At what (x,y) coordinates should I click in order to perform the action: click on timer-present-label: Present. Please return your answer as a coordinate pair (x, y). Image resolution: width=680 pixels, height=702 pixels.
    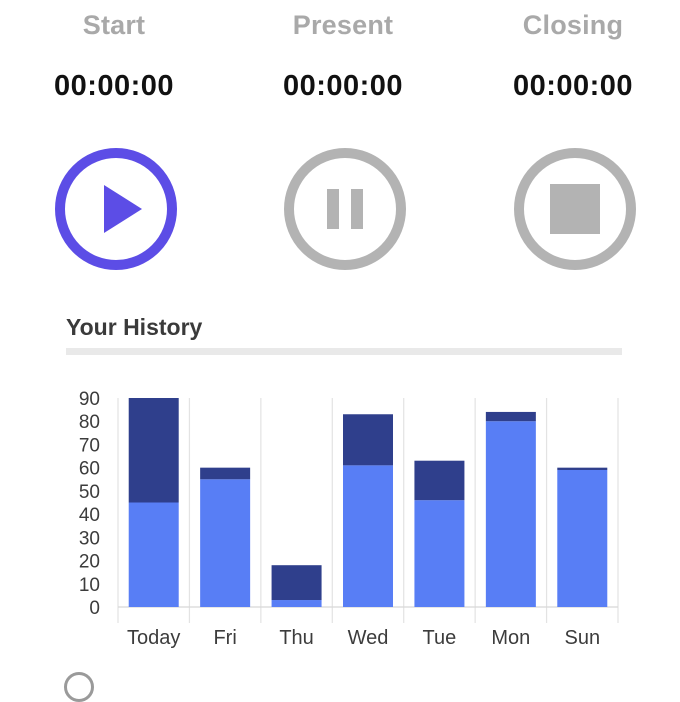
    Looking at the image, I should click on (343, 25).